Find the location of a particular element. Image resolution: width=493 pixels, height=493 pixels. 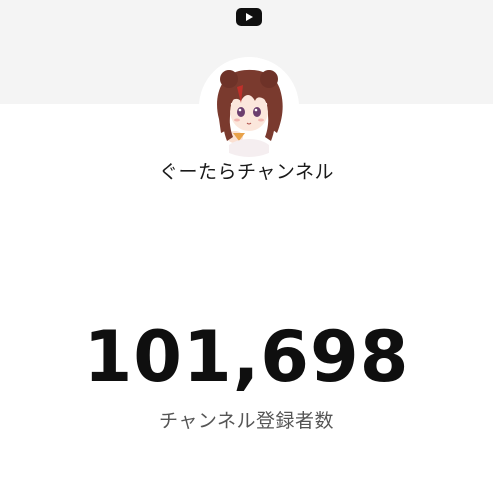

subscriber-count: 101,698 is located at coordinates (246, 357).